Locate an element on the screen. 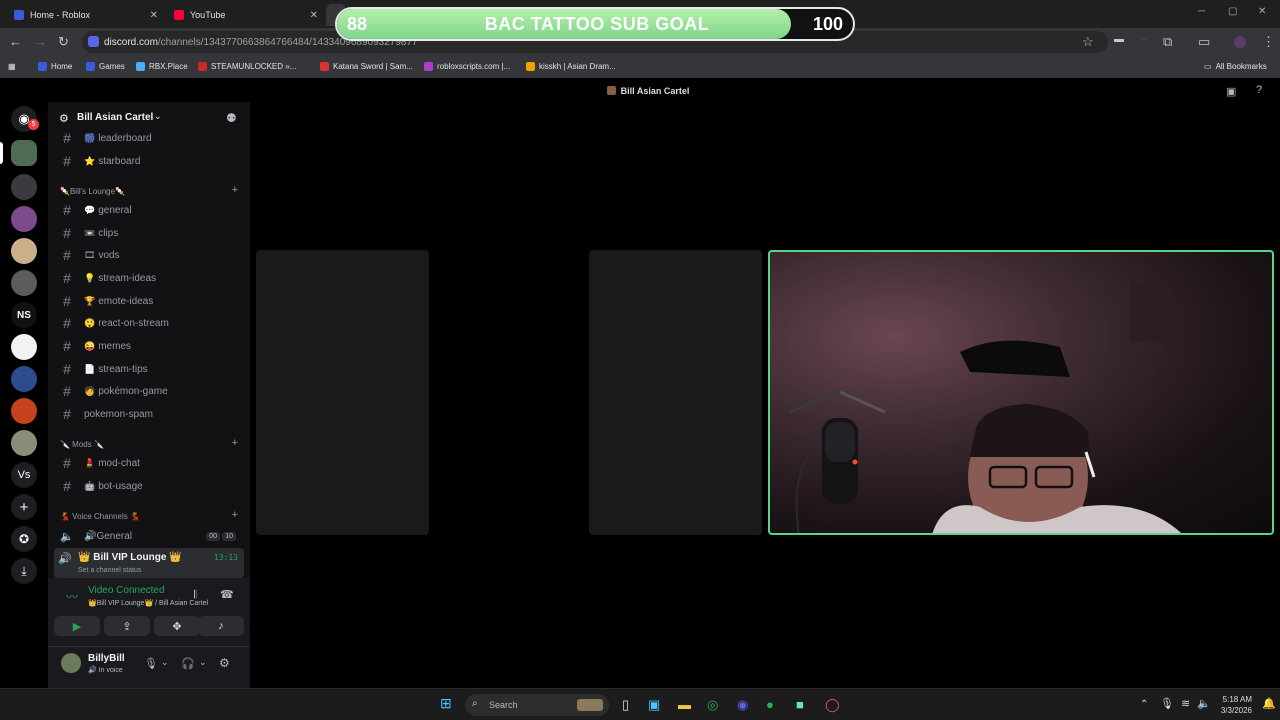 This screenshot has height=720, width=1280. channel-bot-usage: # 🤖 bot-usage is located at coordinates (149, 486).